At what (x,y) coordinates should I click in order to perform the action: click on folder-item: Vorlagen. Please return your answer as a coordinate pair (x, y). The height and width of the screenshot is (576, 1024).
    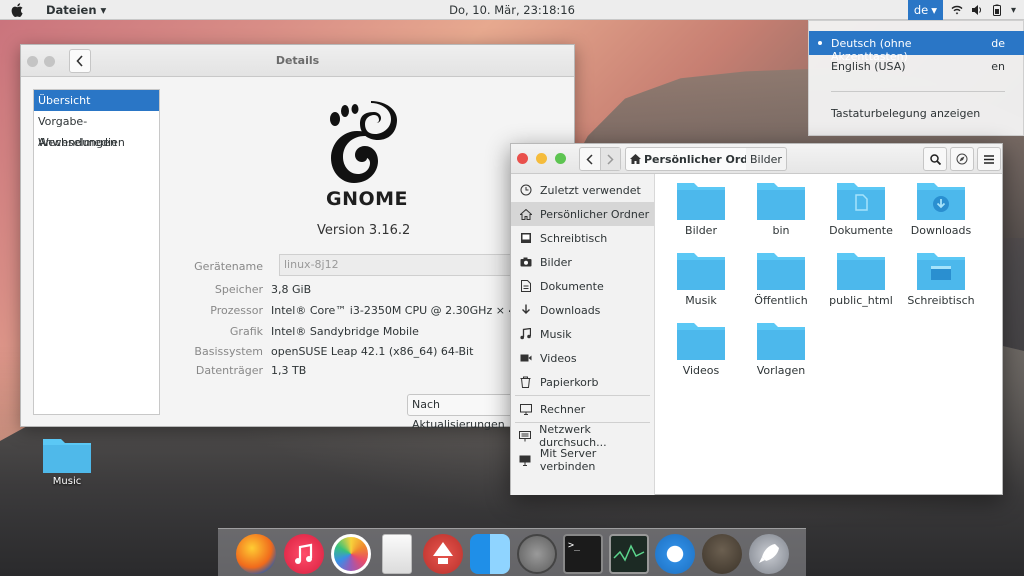
    Looking at the image, I should click on (781, 348).